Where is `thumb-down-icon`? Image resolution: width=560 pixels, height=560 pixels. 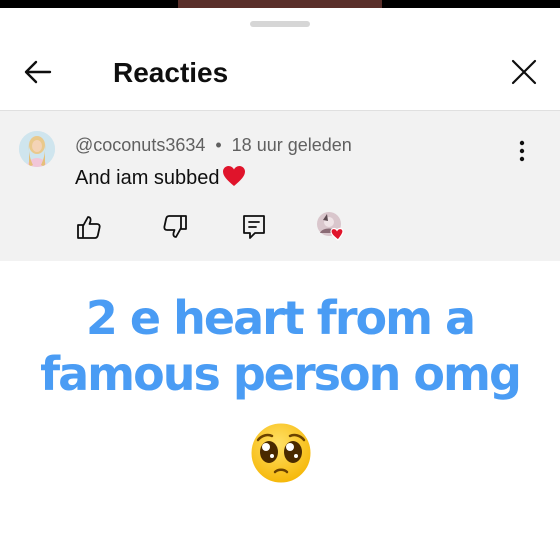 thumb-down-icon is located at coordinates (175, 226).